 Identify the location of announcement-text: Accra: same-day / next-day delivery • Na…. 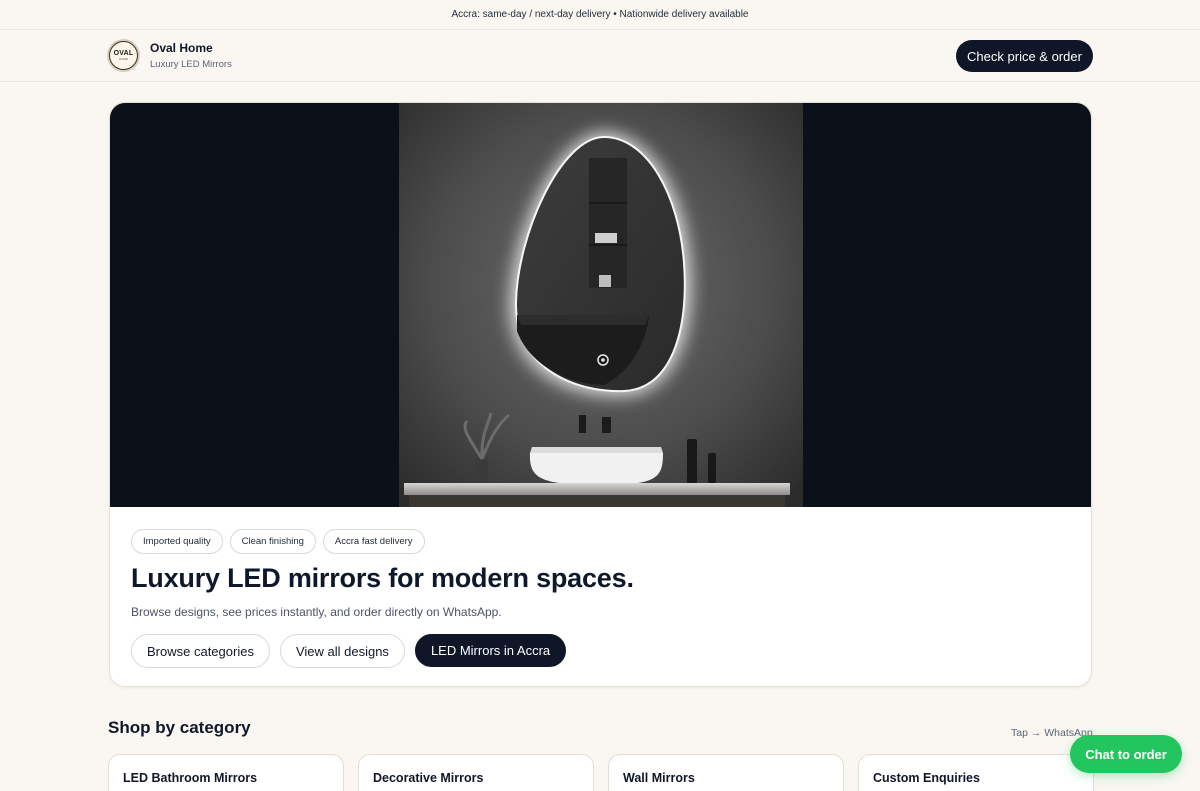
(600, 14).